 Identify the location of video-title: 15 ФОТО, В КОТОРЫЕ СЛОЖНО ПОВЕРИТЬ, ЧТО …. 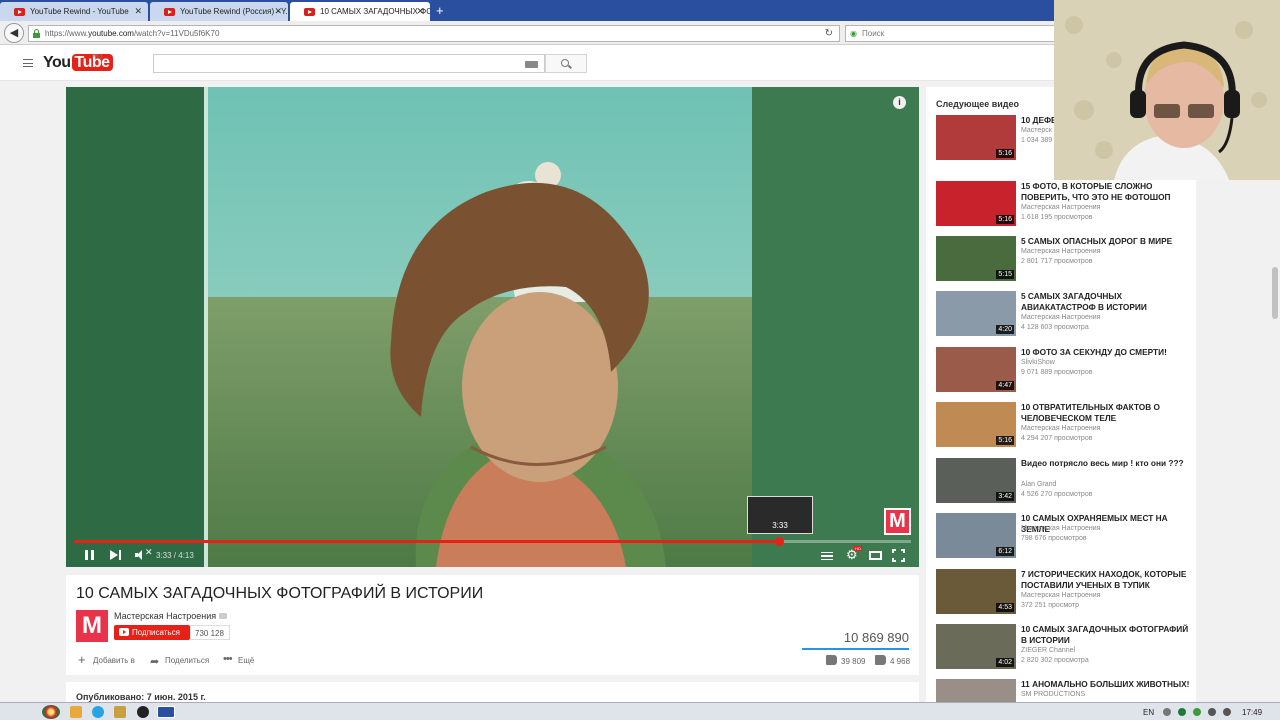
(1107, 191).